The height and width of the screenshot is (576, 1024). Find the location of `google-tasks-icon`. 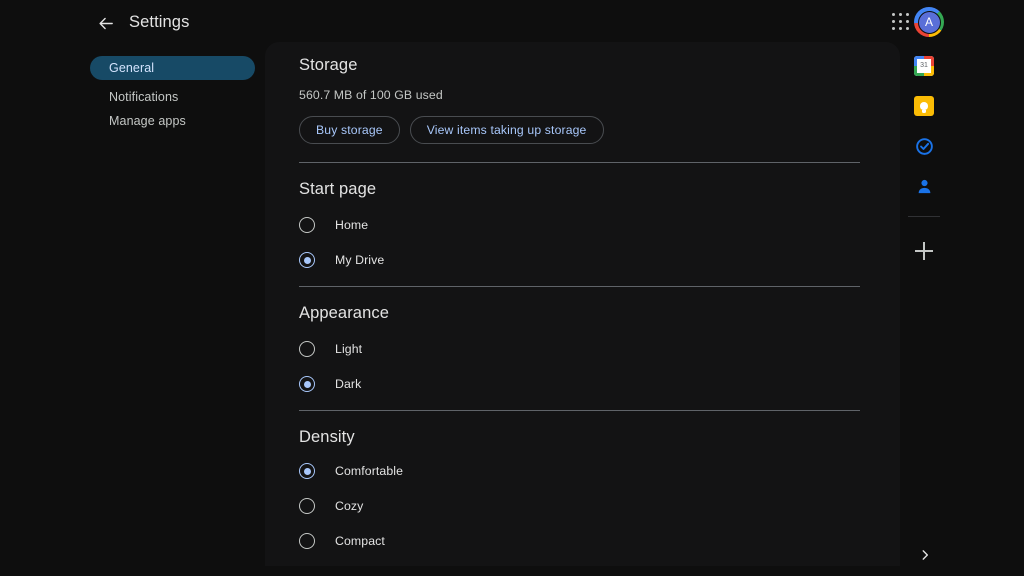

google-tasks-icon is located at coordinates (924, 146).